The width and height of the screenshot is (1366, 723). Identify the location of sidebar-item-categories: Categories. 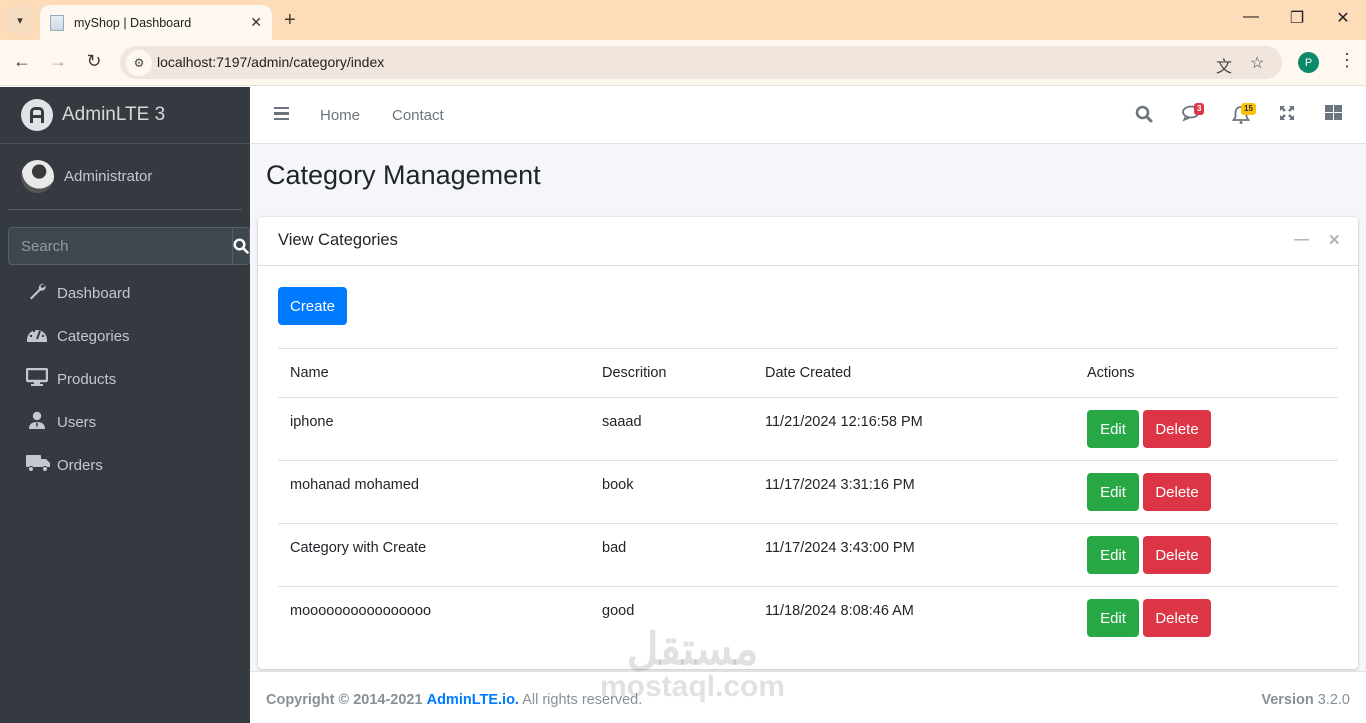
(125, 336).